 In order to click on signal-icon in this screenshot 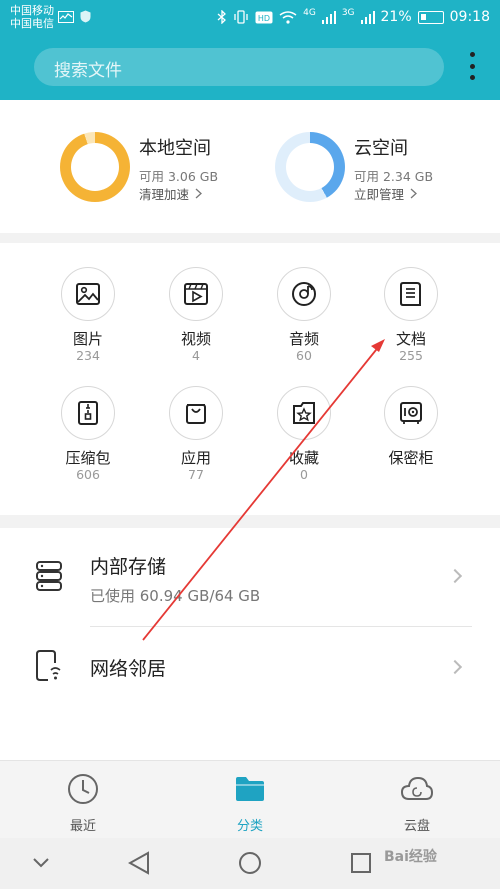, I will do `click(328, 17)`.